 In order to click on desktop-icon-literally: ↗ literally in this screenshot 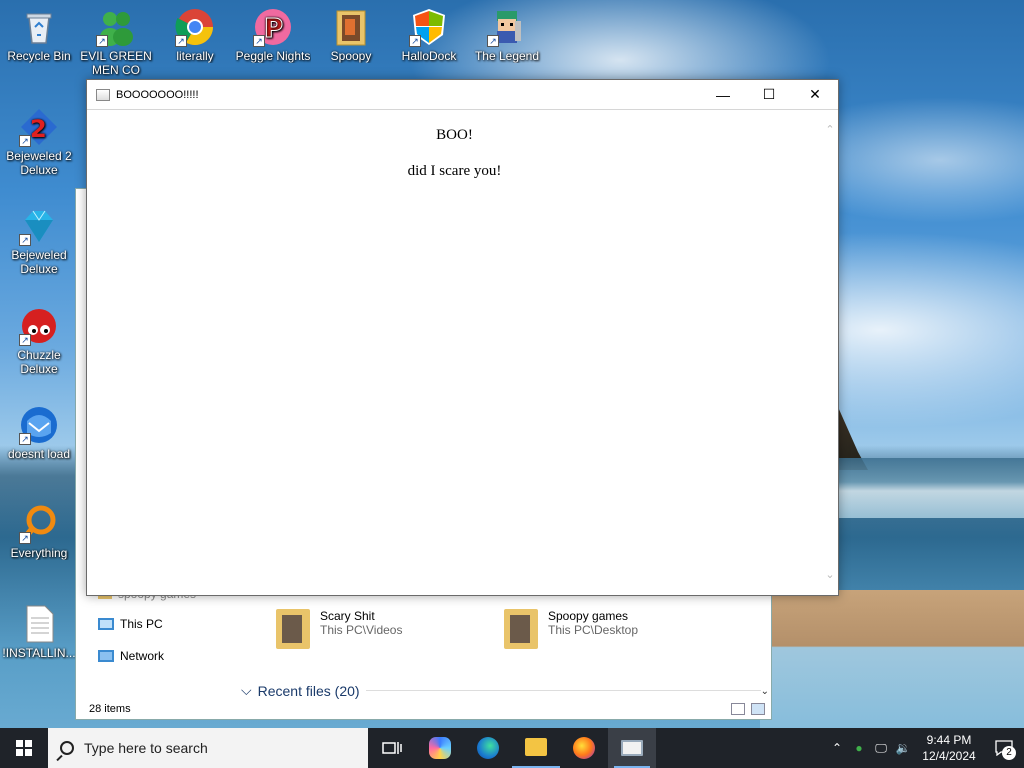, I will do `click(195, 35)`.